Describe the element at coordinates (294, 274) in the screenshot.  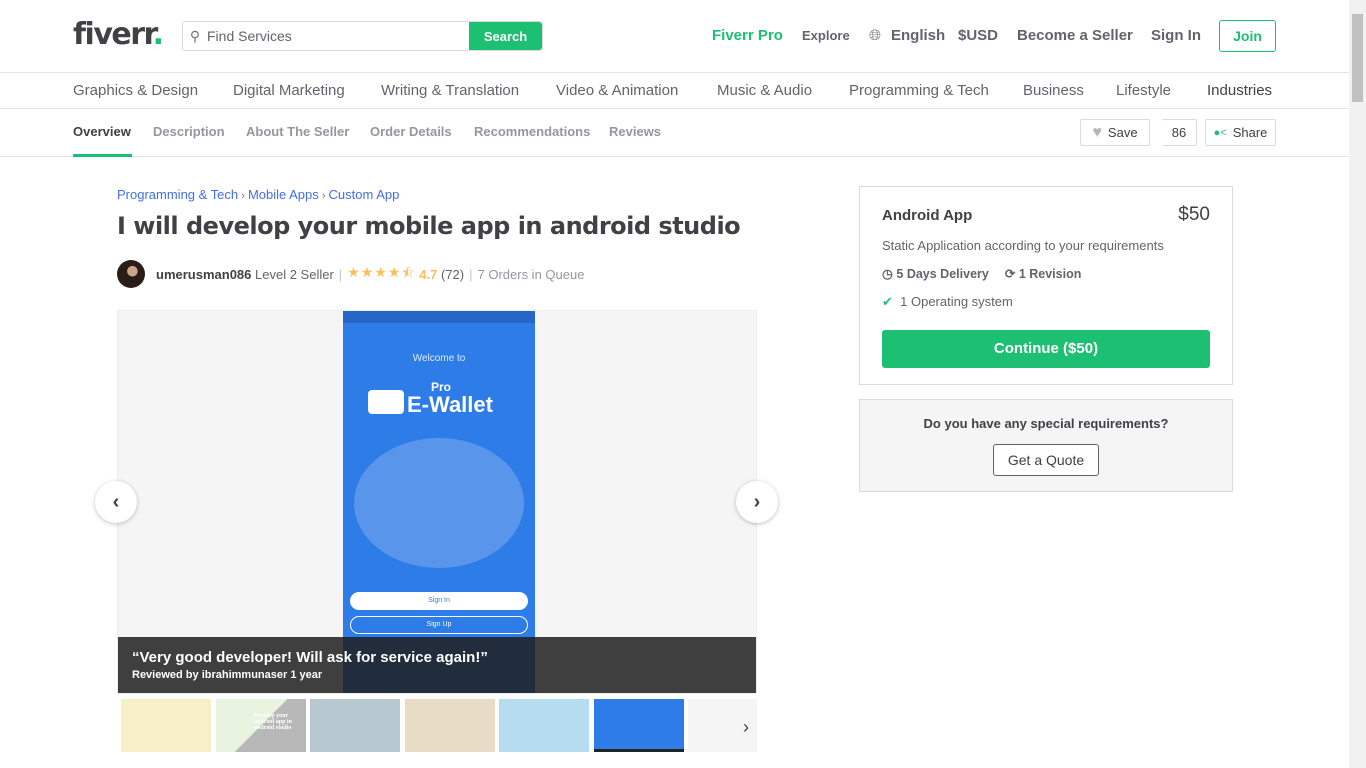
I see `seller-level: Level 2 Seller` at that location.